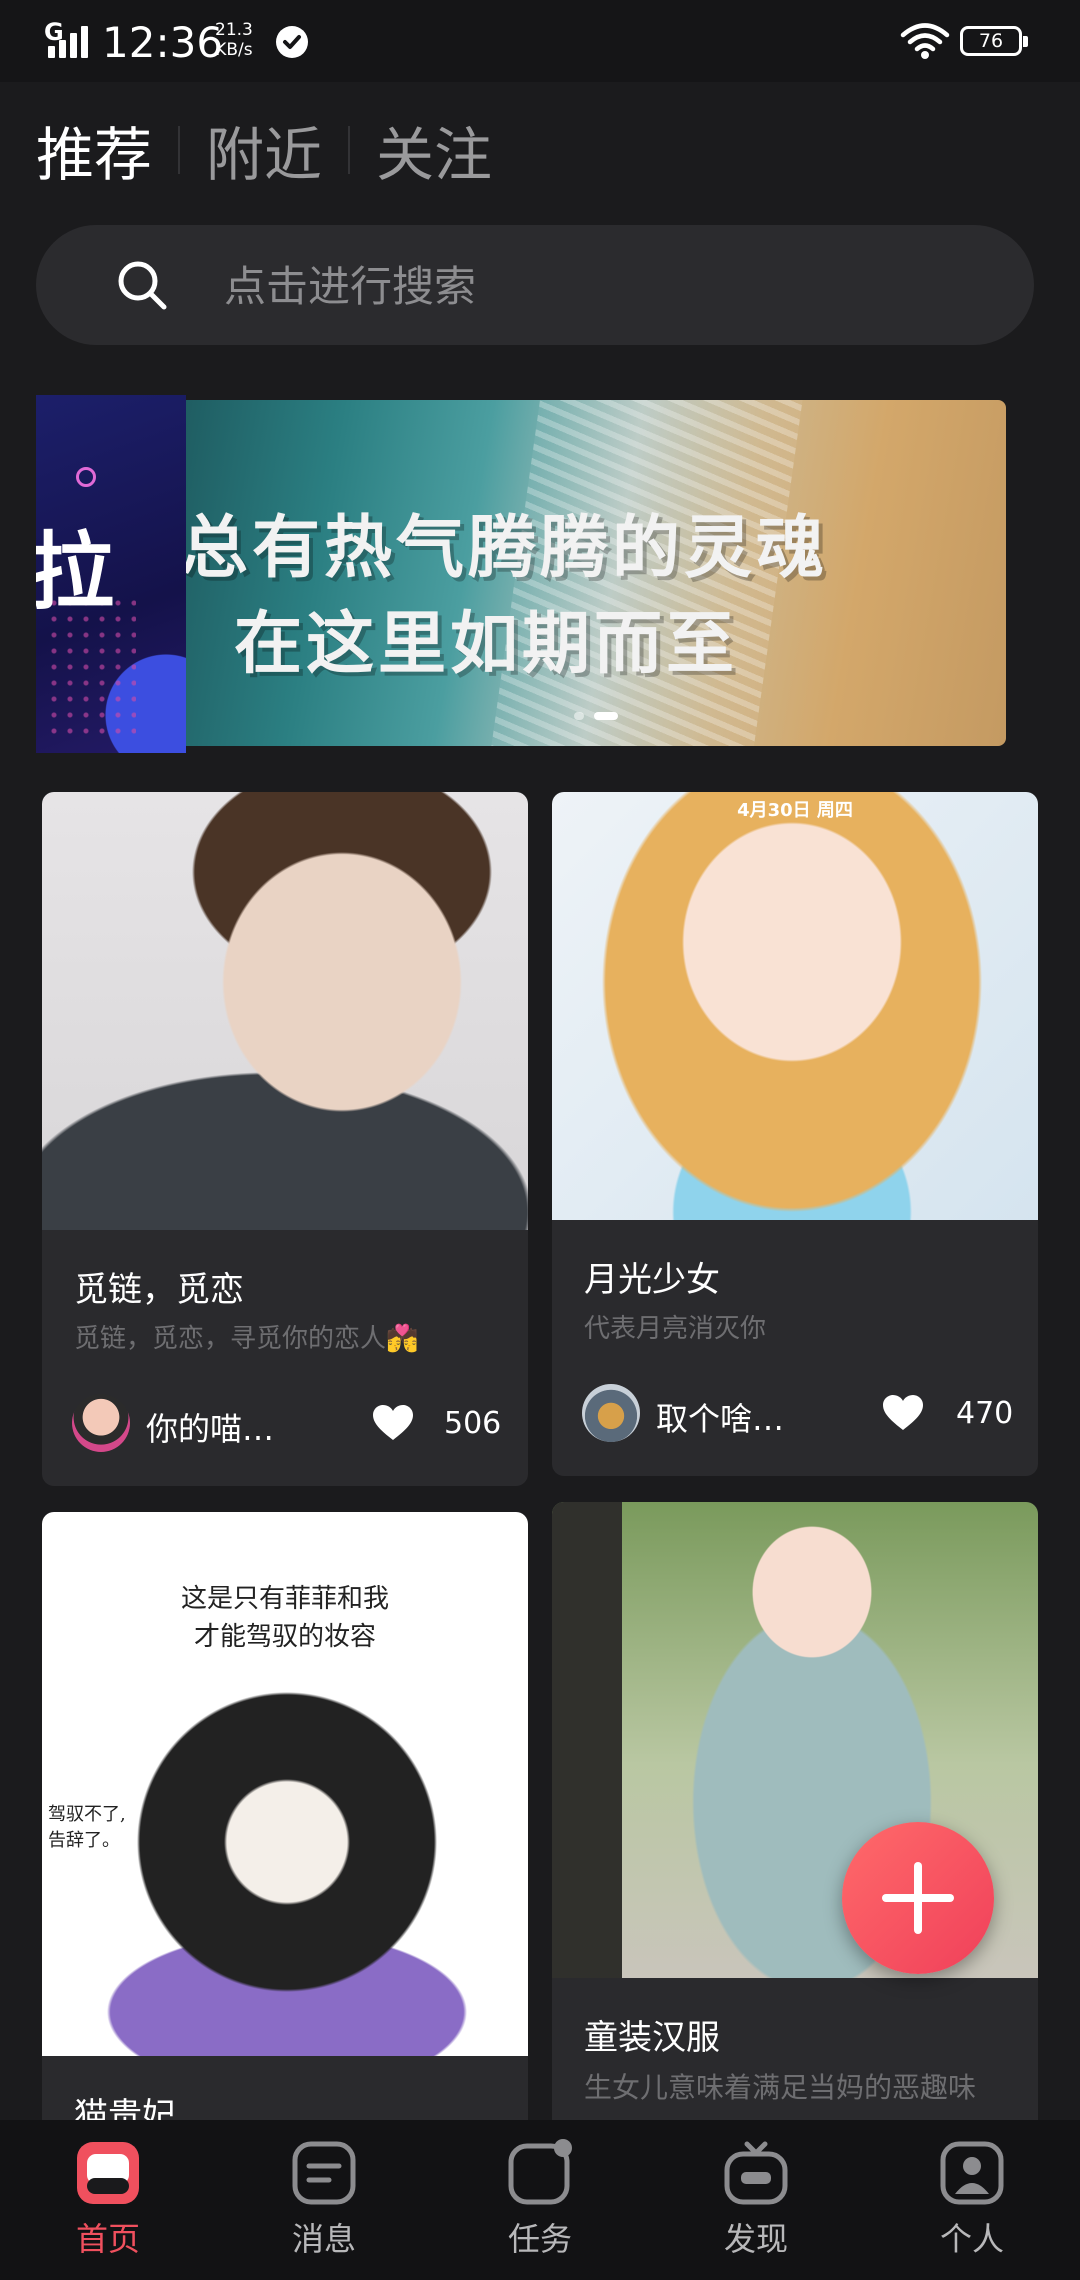 The image size is (1080, 2280). I want to click on network-speed: 21.3 KB/s, so click(234, 40).